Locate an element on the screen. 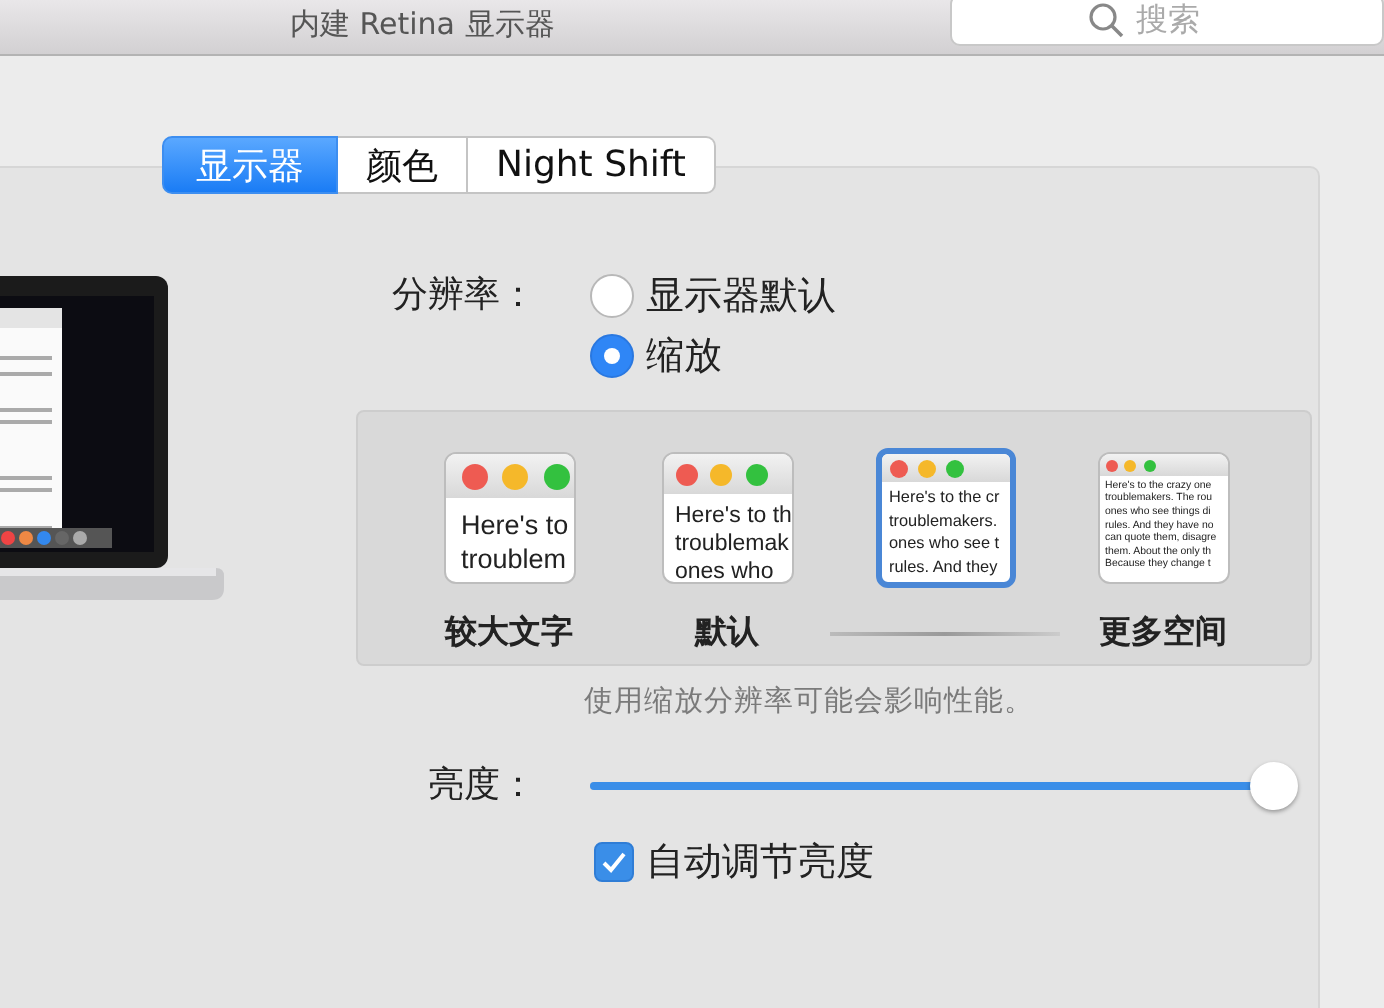 The width and height of the screenshot is (1384, 1008). preview-text: troublem is located at coordinates (515, 558).